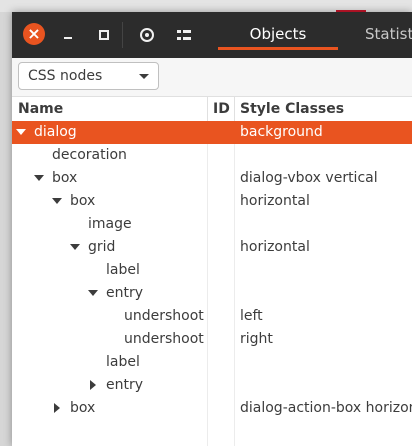  What do you see at coordinates (212, 35) in the screenshot?
I see `headerbar: × Objects Statistics` at bounding box center [212, 35].